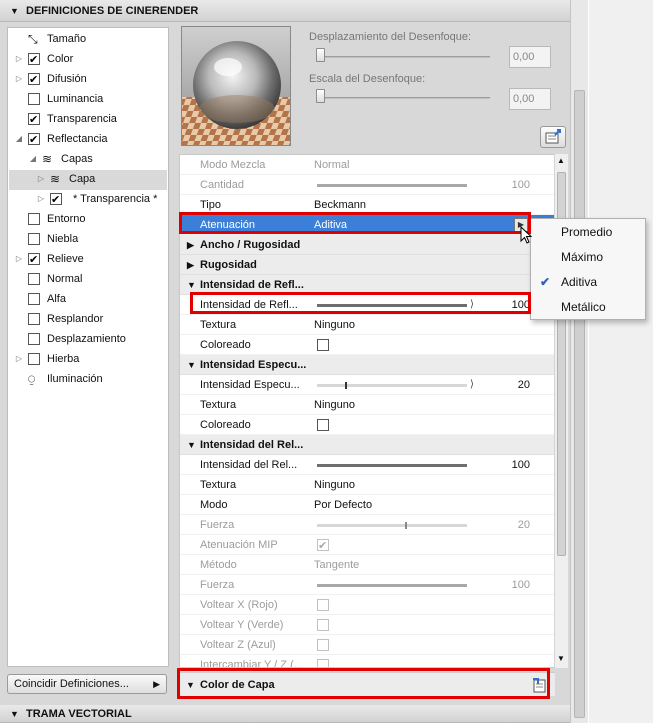 Image resolution: width=653 pixels, height=723 pixels. I want to click on attenuation-popup-menu: Promedio Máximo ✔ Aditiva Metálico, so click(588, 269).